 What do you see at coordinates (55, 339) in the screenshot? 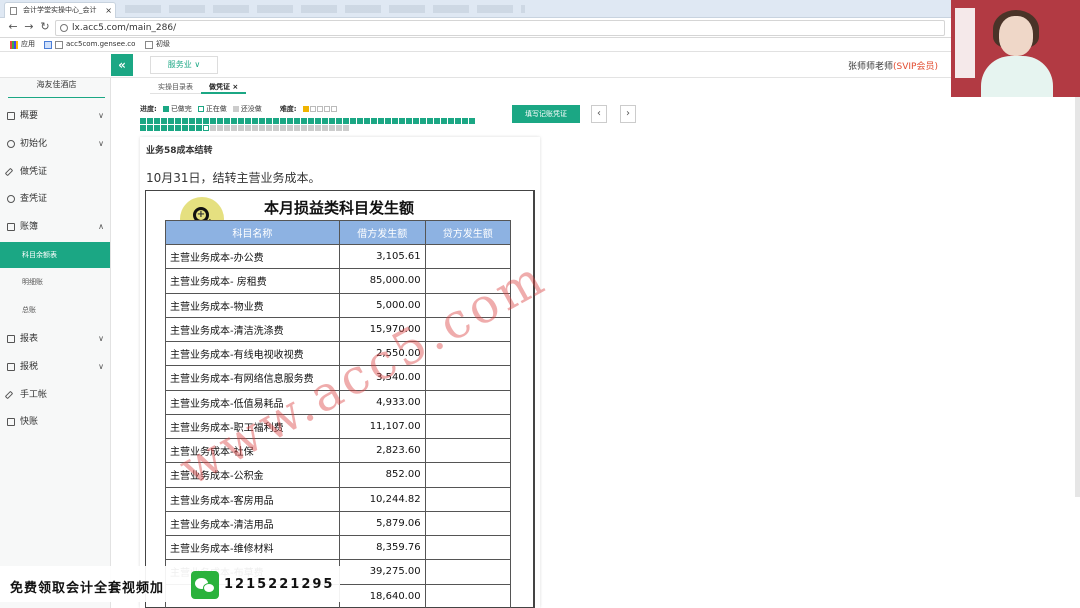
I see `sidebar-item-reports: 报表 ∨` at bounding box center [55, 339].